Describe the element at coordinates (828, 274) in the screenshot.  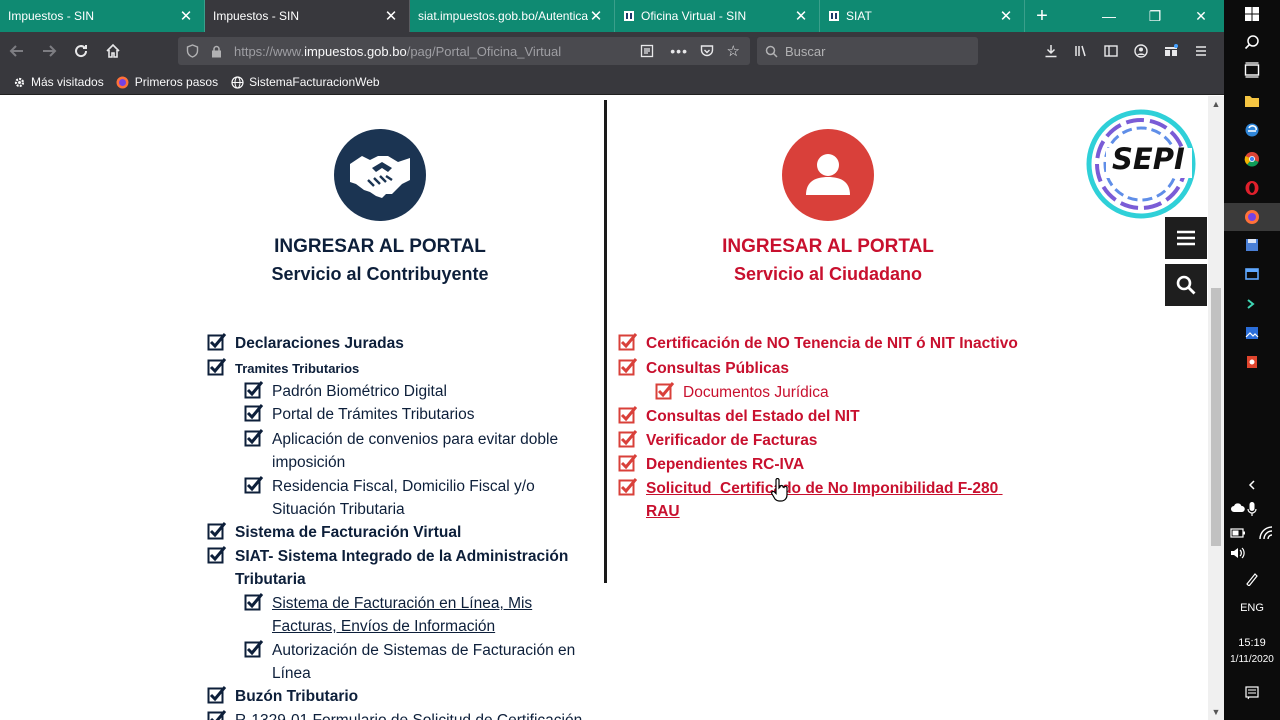
I see `right-portal-subtitle: Servicio al Ciudadano` at that location.